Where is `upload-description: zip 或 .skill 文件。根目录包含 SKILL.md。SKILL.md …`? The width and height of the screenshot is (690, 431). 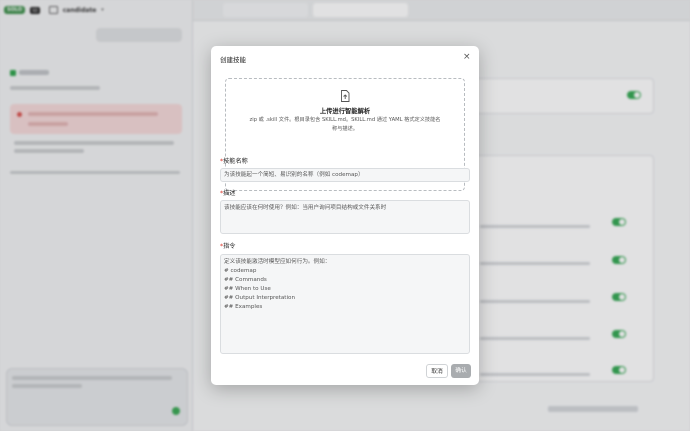 upload-description: zip 或 .skill 文件。根目录包含 SKILL.md。SKILL.md … is located at coordinates (345, 124).